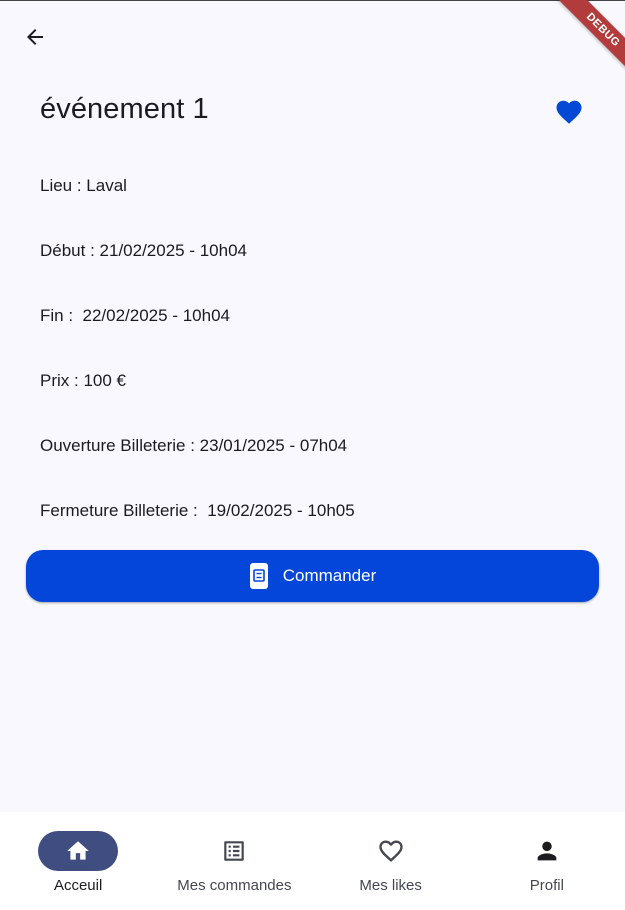  What do you see at coordinates (234, 851) in the screenshot?
I see `list-alt-icon` at bounding box center [234, 851].